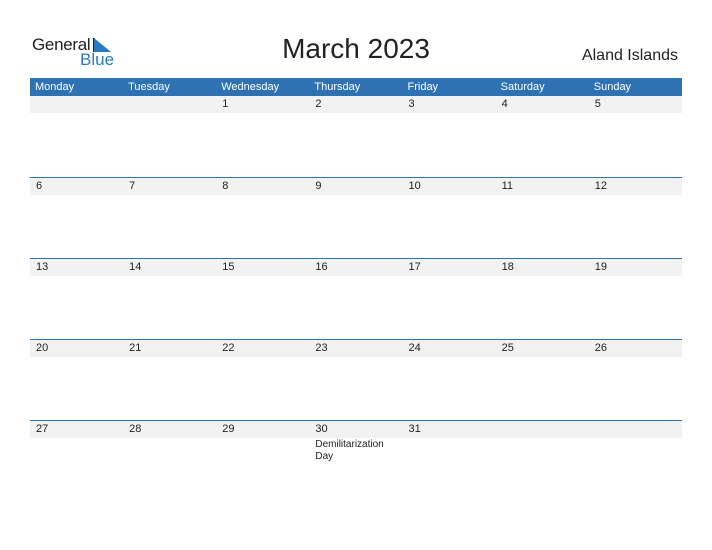 This screenshot has height=550, width=712. I want to click on day-cell: 20, so click(76, 348).